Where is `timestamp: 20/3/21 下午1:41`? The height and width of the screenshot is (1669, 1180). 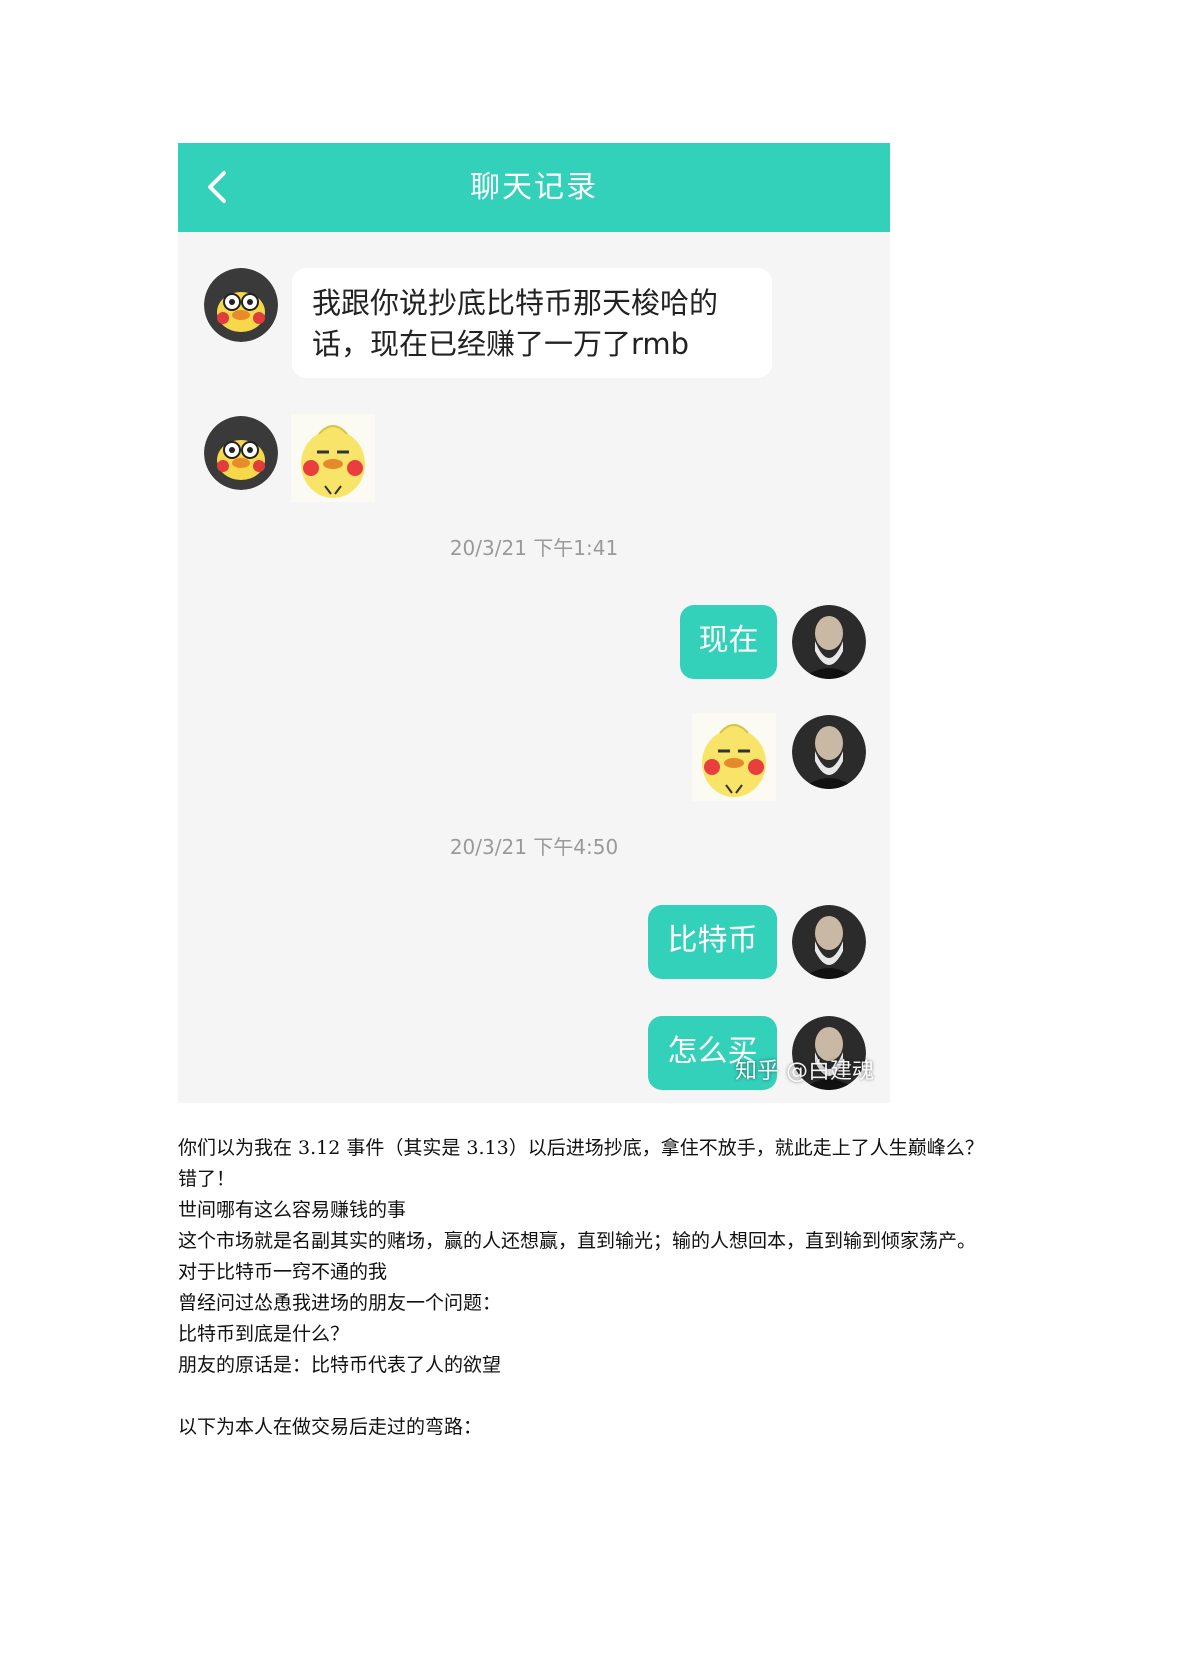 timestamp: 20/3/21 下午1:41 is located at coordinates (534, 548).